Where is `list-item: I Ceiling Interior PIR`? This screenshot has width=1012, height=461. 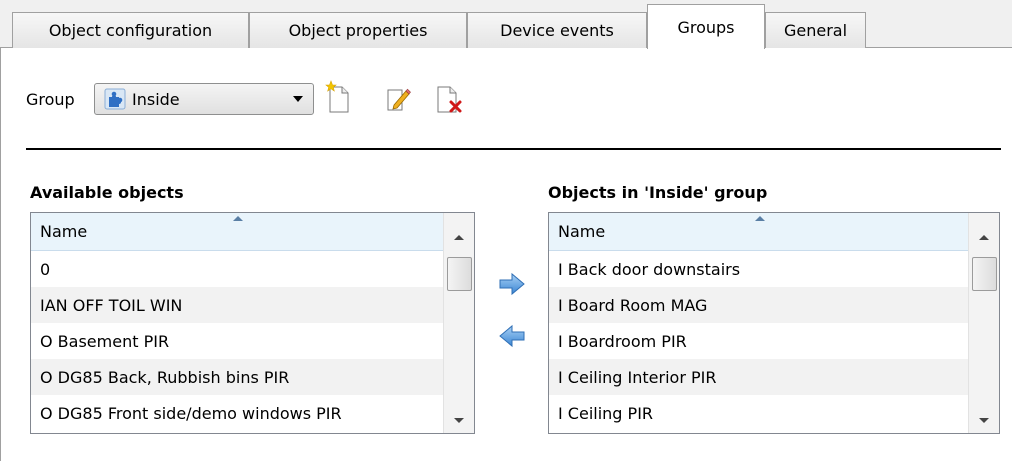 list-item: I Ceiling Interior PIR is located at coordinates (759, 377).